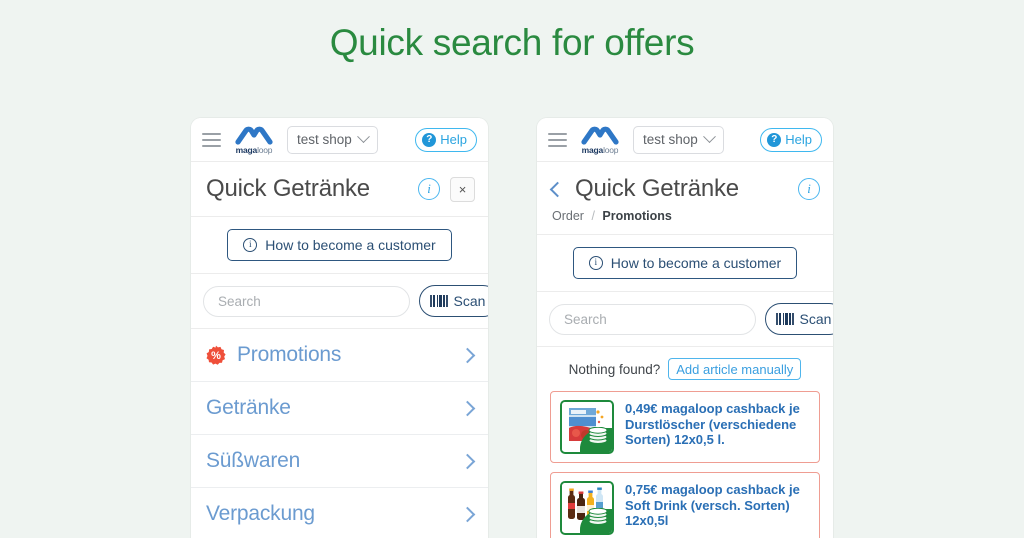 The image size is (1024, 538). Describe the element at coordinates (657, 188) in the screenshot. I see `right-page-title: Quick Getränke` at that location.